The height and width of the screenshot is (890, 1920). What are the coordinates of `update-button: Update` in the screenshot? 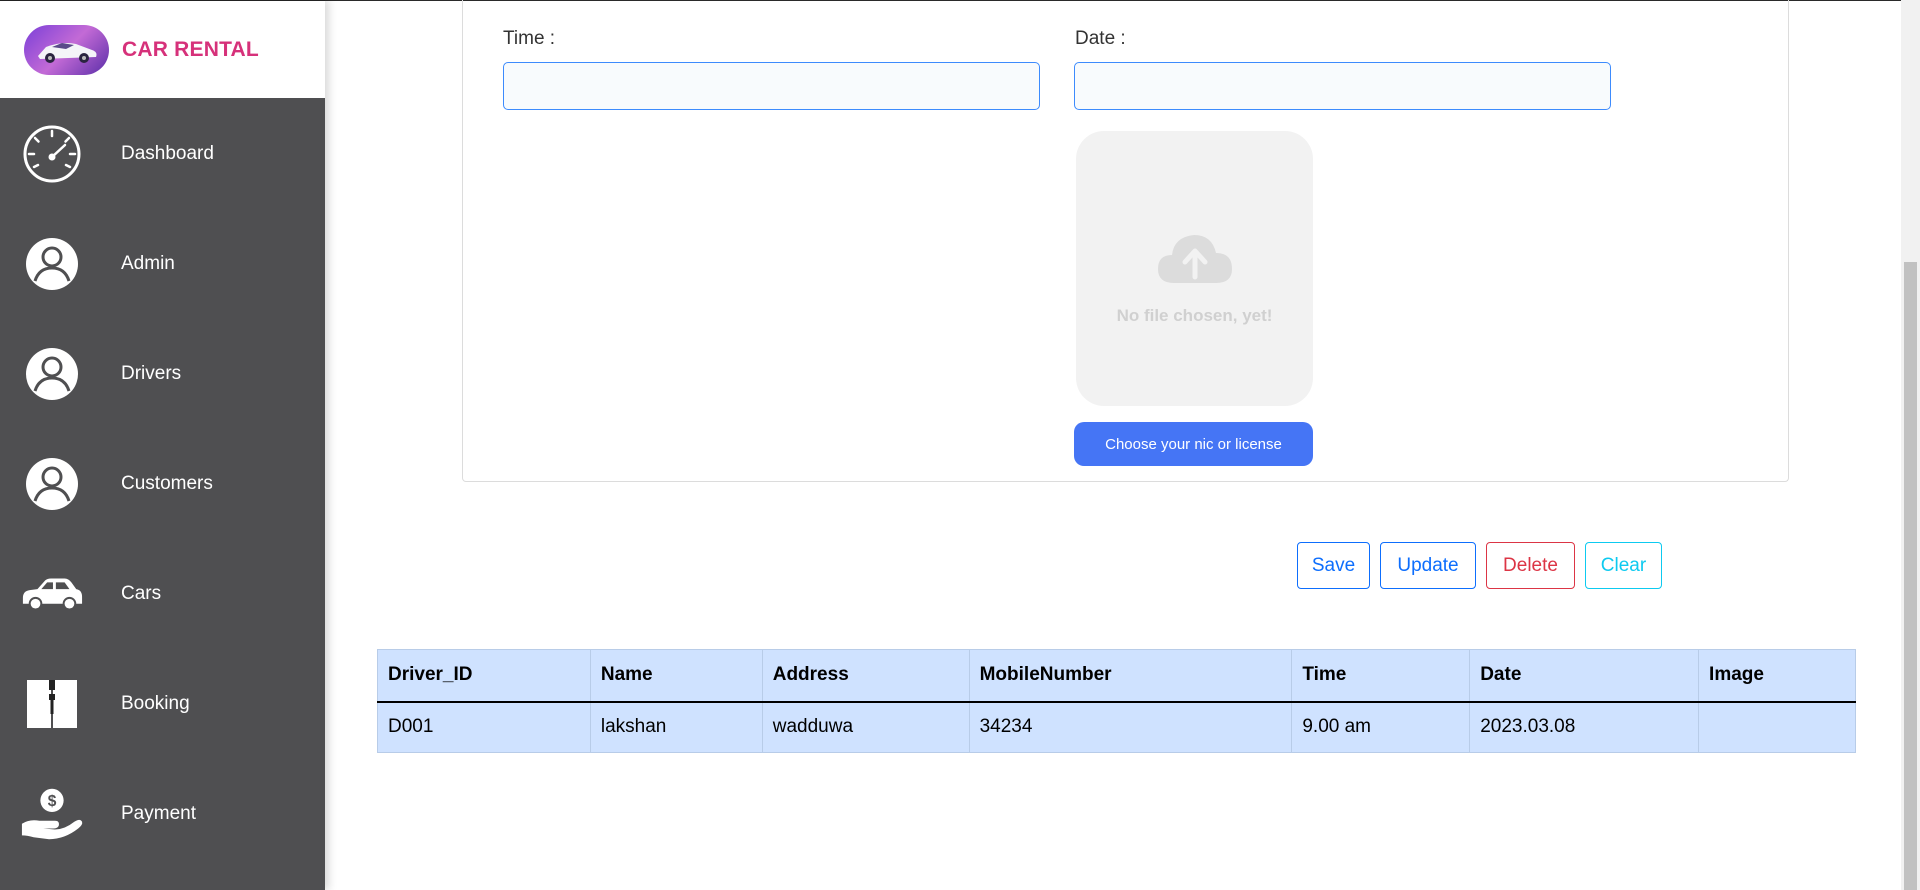 It's located at (1428, 565).